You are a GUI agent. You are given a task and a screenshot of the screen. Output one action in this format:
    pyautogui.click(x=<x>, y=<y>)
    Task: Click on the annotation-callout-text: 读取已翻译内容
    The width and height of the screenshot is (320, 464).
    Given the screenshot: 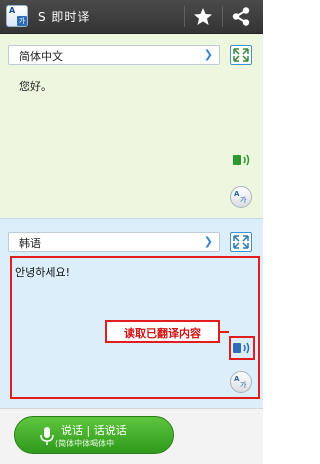 What is the action you would take?
    pyautogui.click(x=162, y=333)
    